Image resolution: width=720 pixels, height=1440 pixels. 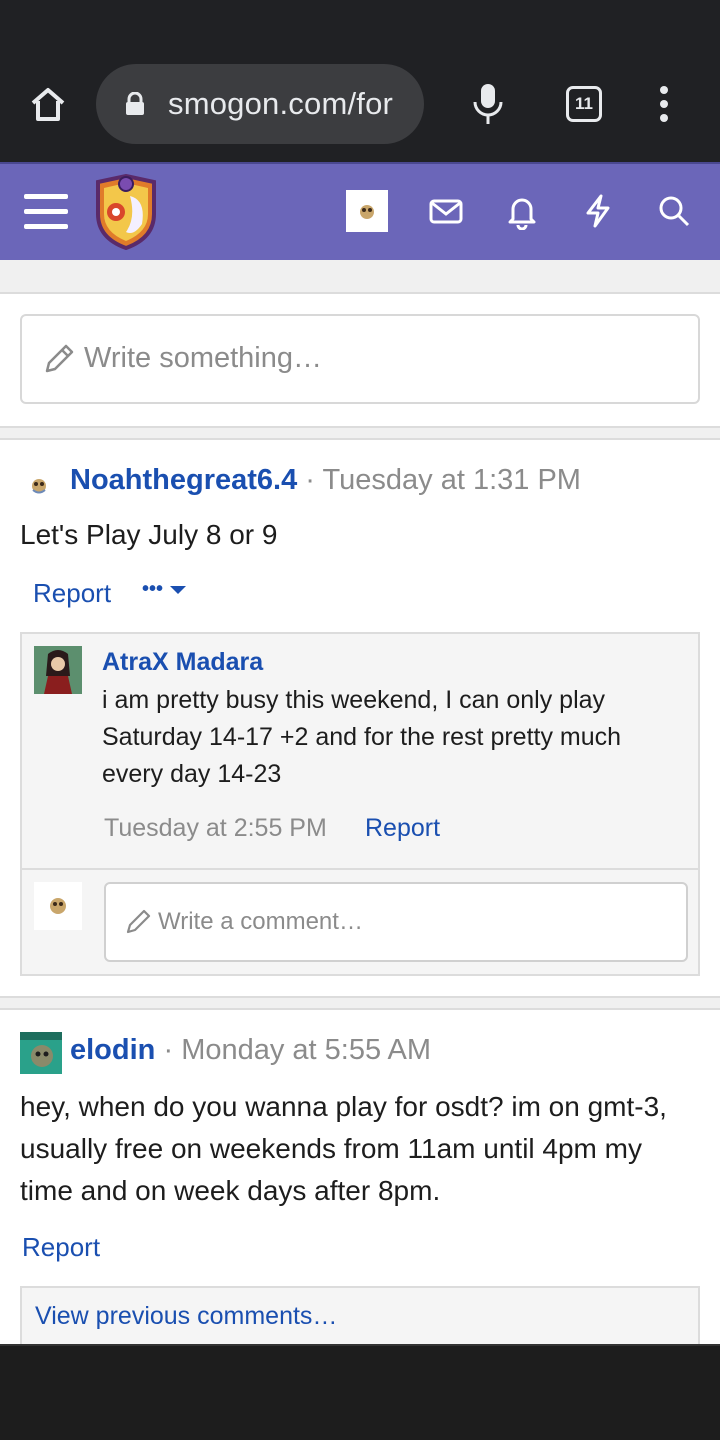 I want to click on username-link: Noahthegreat6.4, so click(x=183, y=480).